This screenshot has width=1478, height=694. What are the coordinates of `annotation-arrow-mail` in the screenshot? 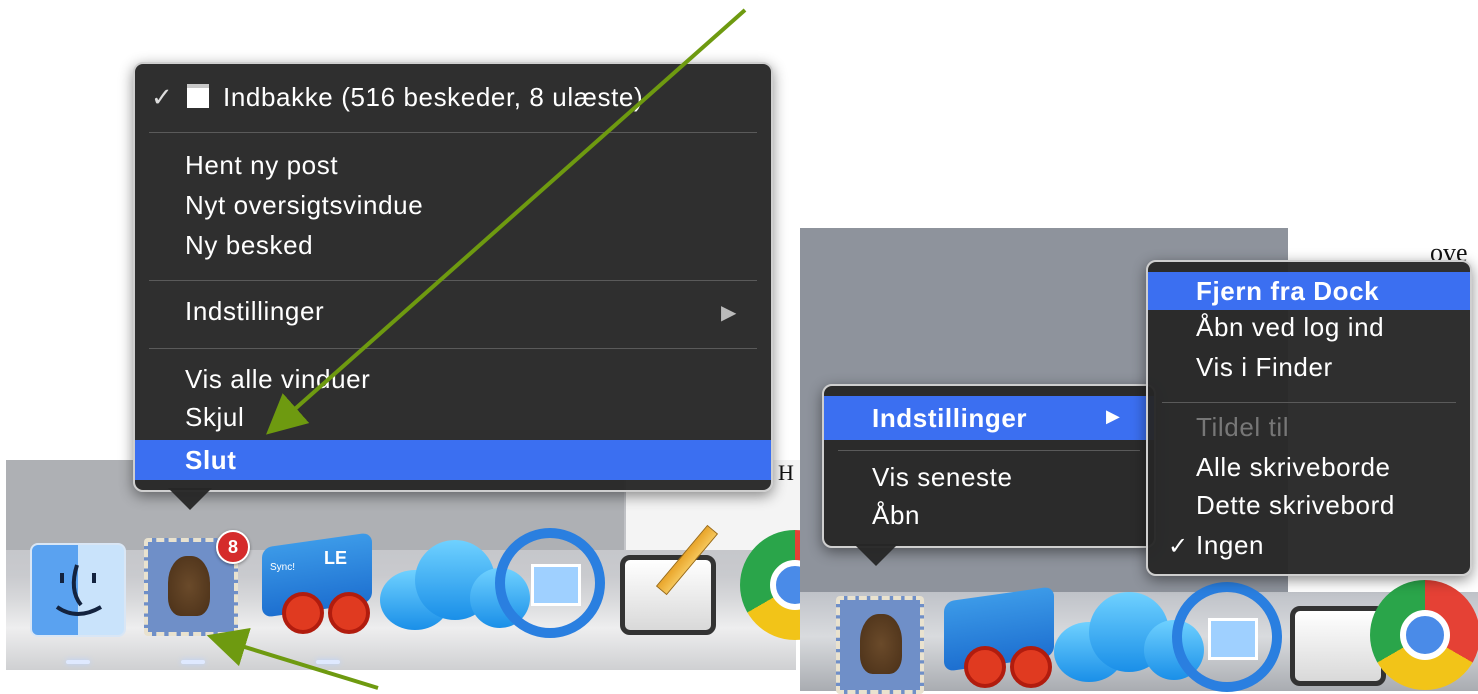 It's located at (292, 658).